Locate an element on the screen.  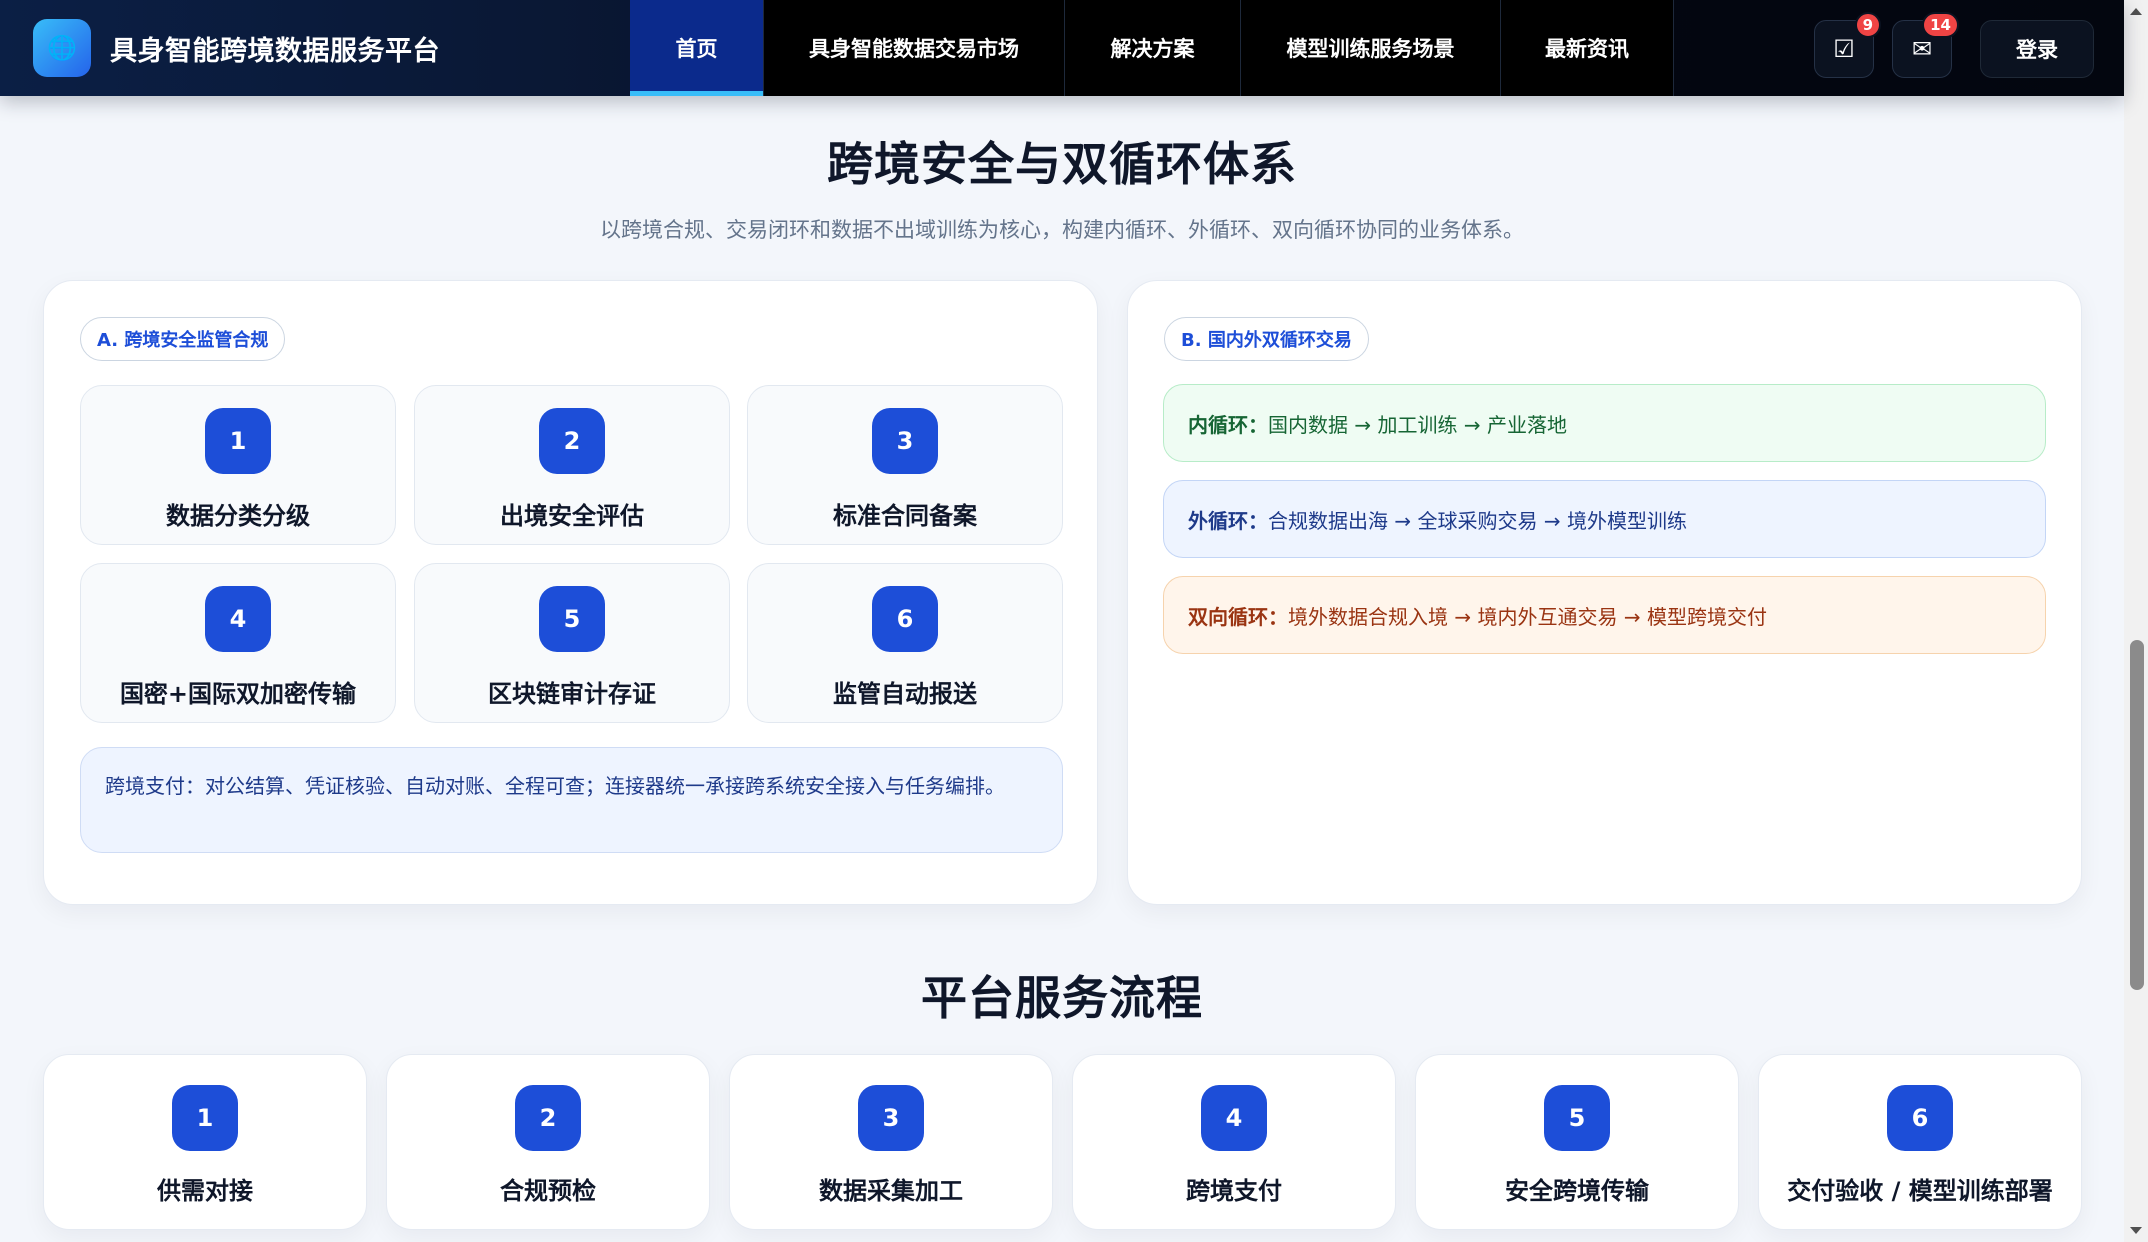
compliance-item: 1 数据分类分级 is located at coordinates (238, 465).